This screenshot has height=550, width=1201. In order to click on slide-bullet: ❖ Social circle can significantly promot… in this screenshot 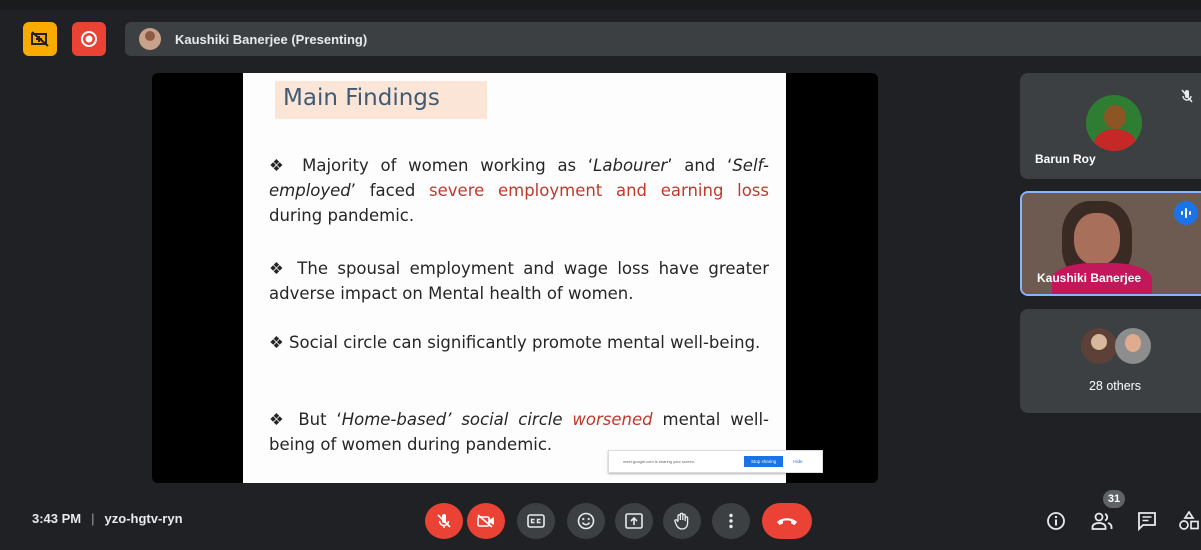, I will do `click(515, 342)`.